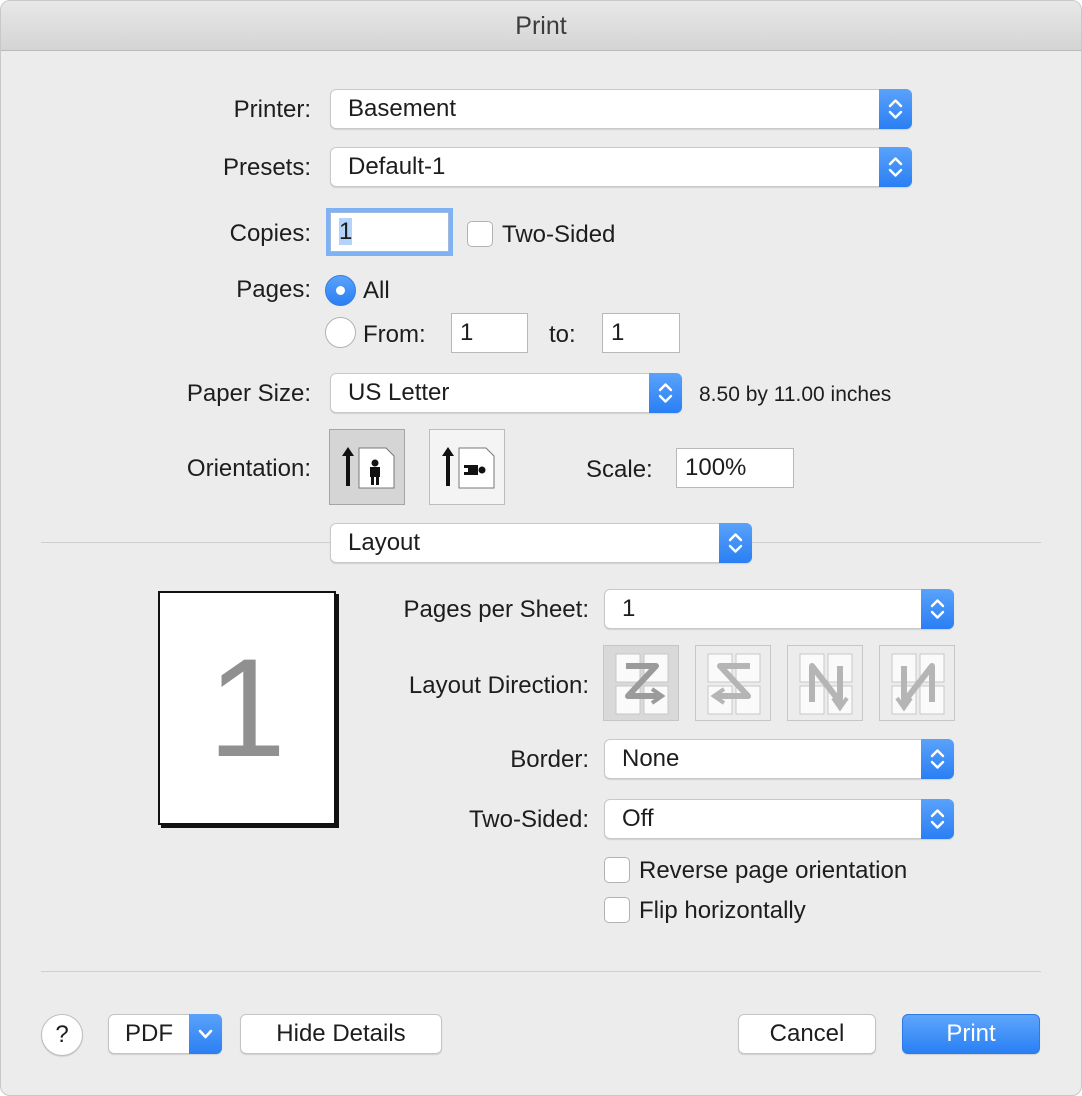 The width and height of the screenshot is (1082, 1096). I want to click on paper-size-value: US Letter, so click(399, 392).